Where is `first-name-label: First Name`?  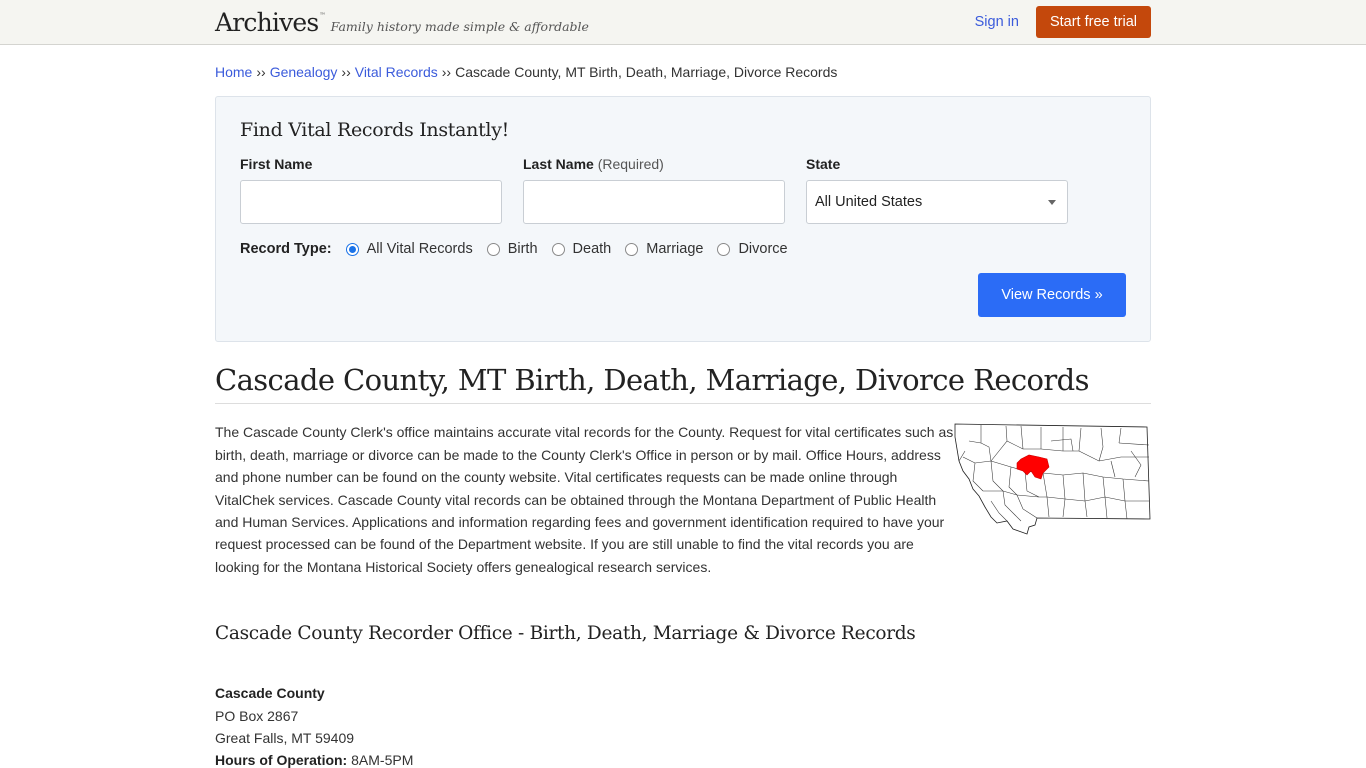
first-name-label: First Name is located at coordinates (276, 164).